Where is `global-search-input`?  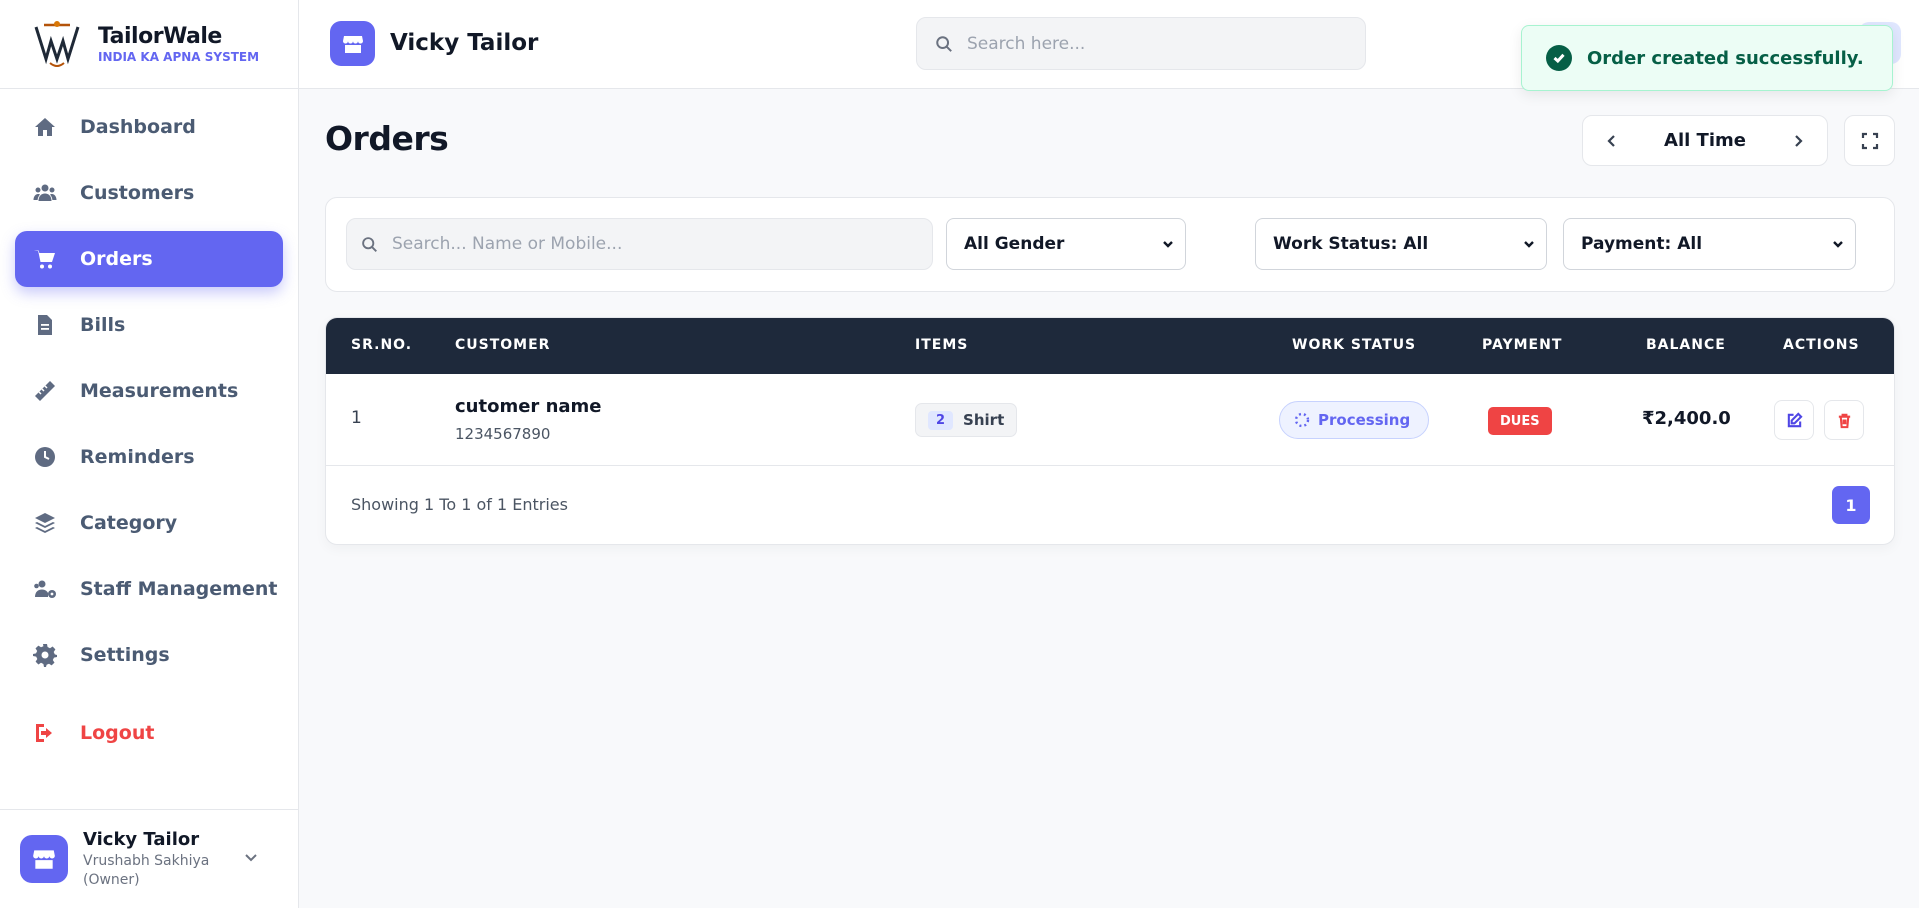 global-search-input is located at coordinates (1157, 43).